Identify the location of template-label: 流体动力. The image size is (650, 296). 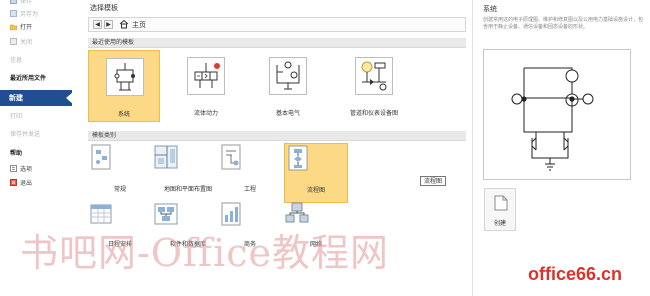
(205, 113).